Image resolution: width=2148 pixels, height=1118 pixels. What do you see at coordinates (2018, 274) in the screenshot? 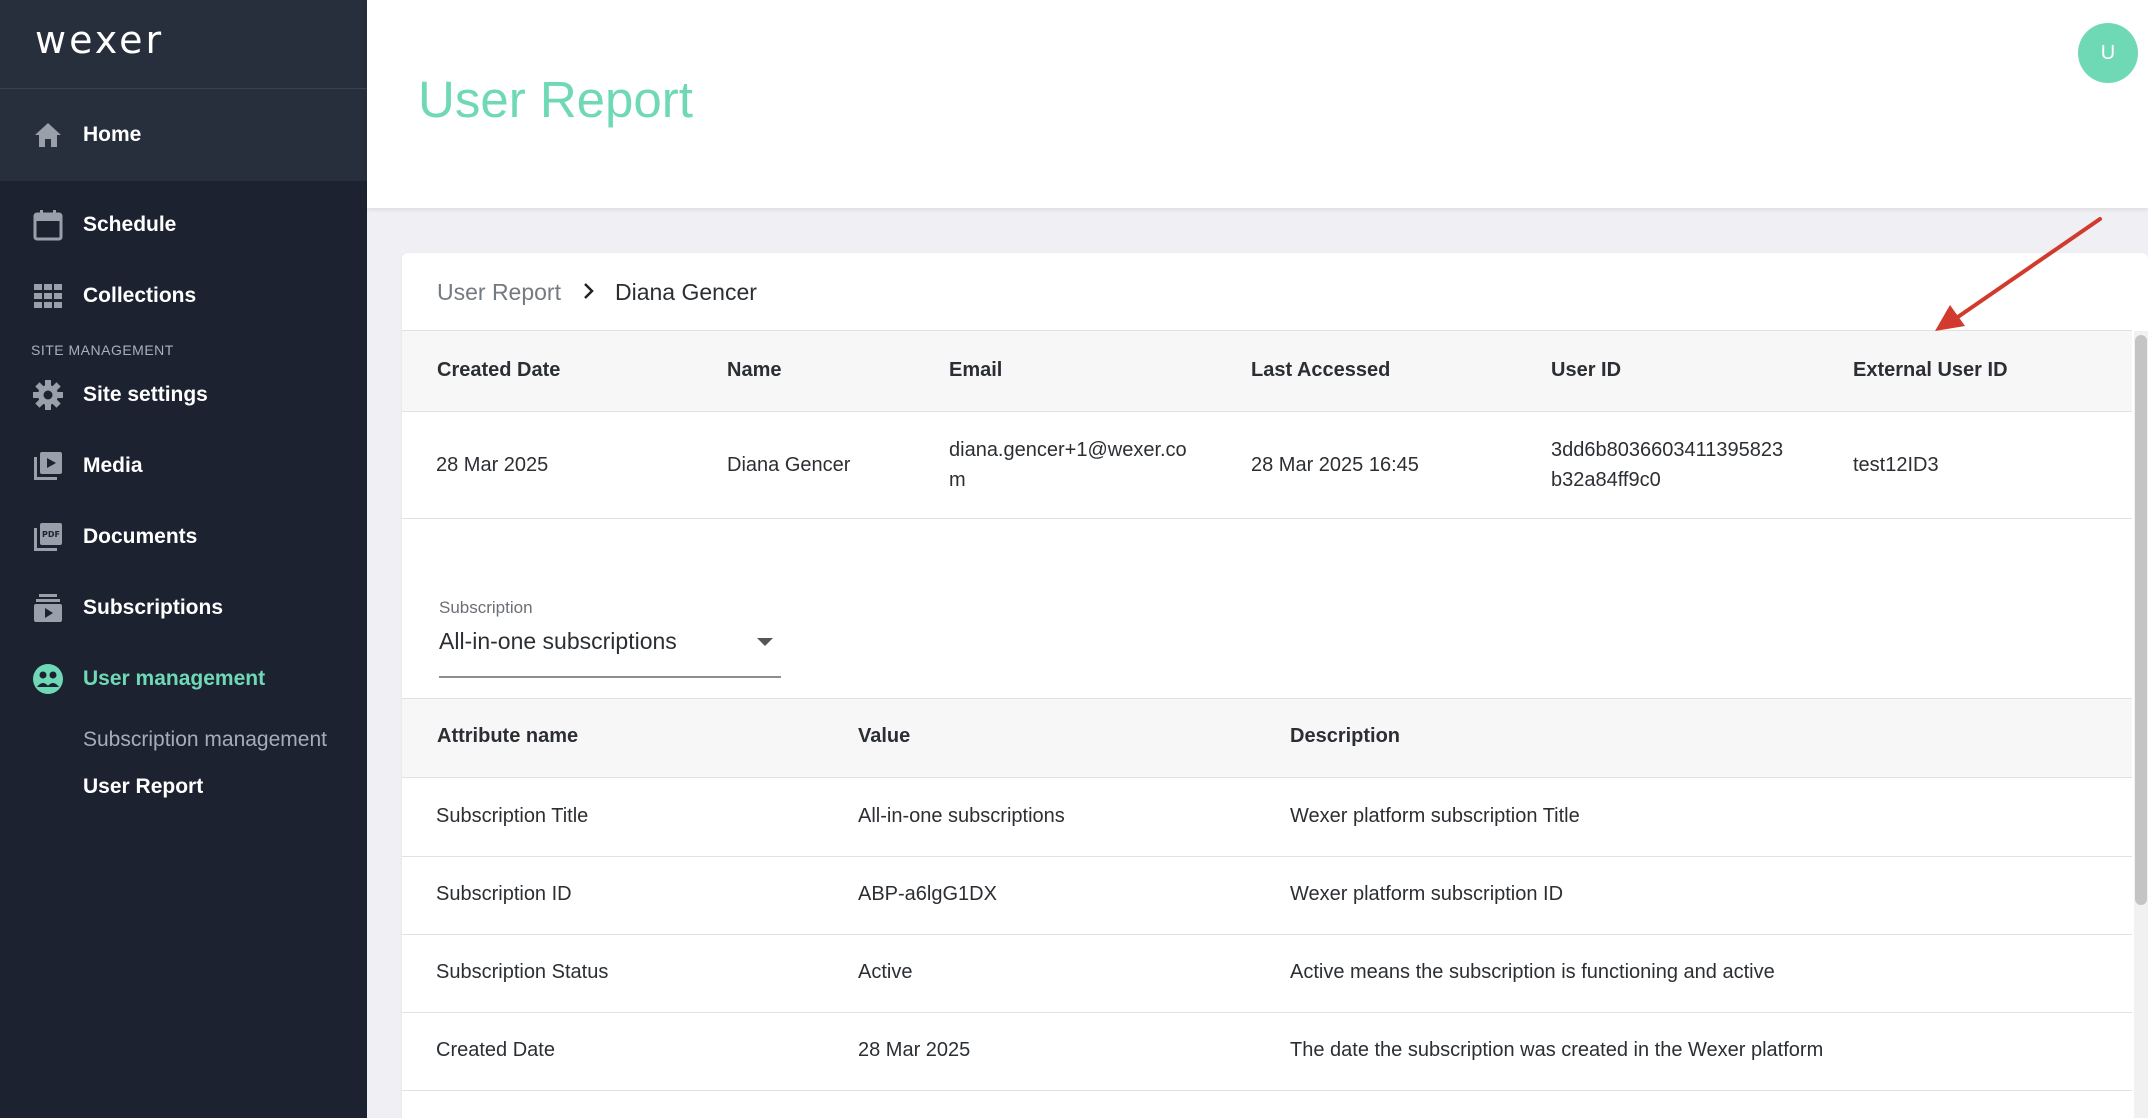
I see `annotation-arrow-icon` at bounding box center [2018, 274].